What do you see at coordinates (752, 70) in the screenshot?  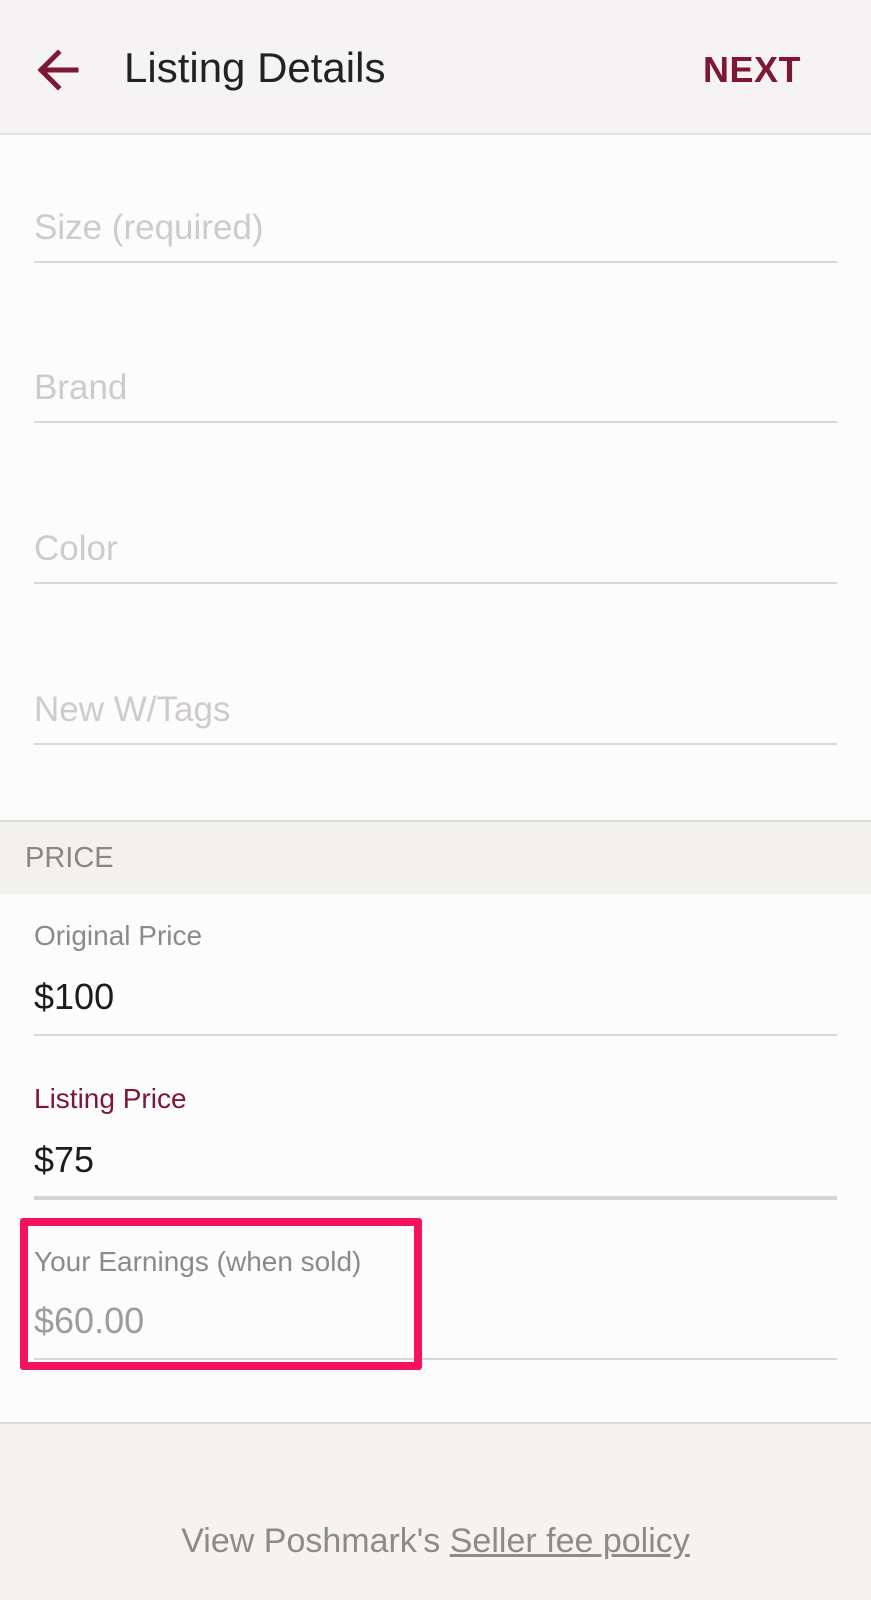 I see `next-button: NEXT` at bounding box center [752, 70].